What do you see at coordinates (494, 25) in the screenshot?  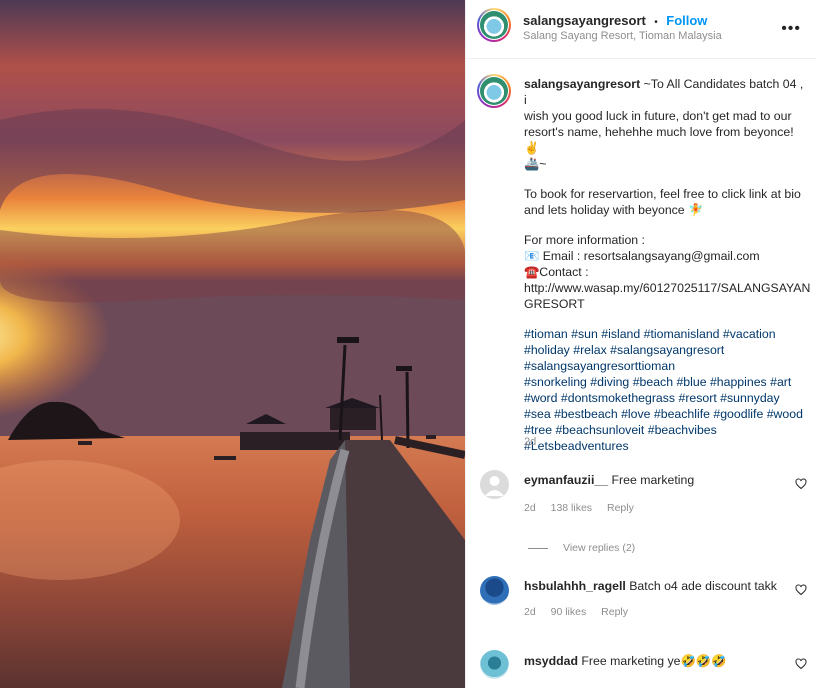 I see `profile-avatar` at bounding box center [494, 25].